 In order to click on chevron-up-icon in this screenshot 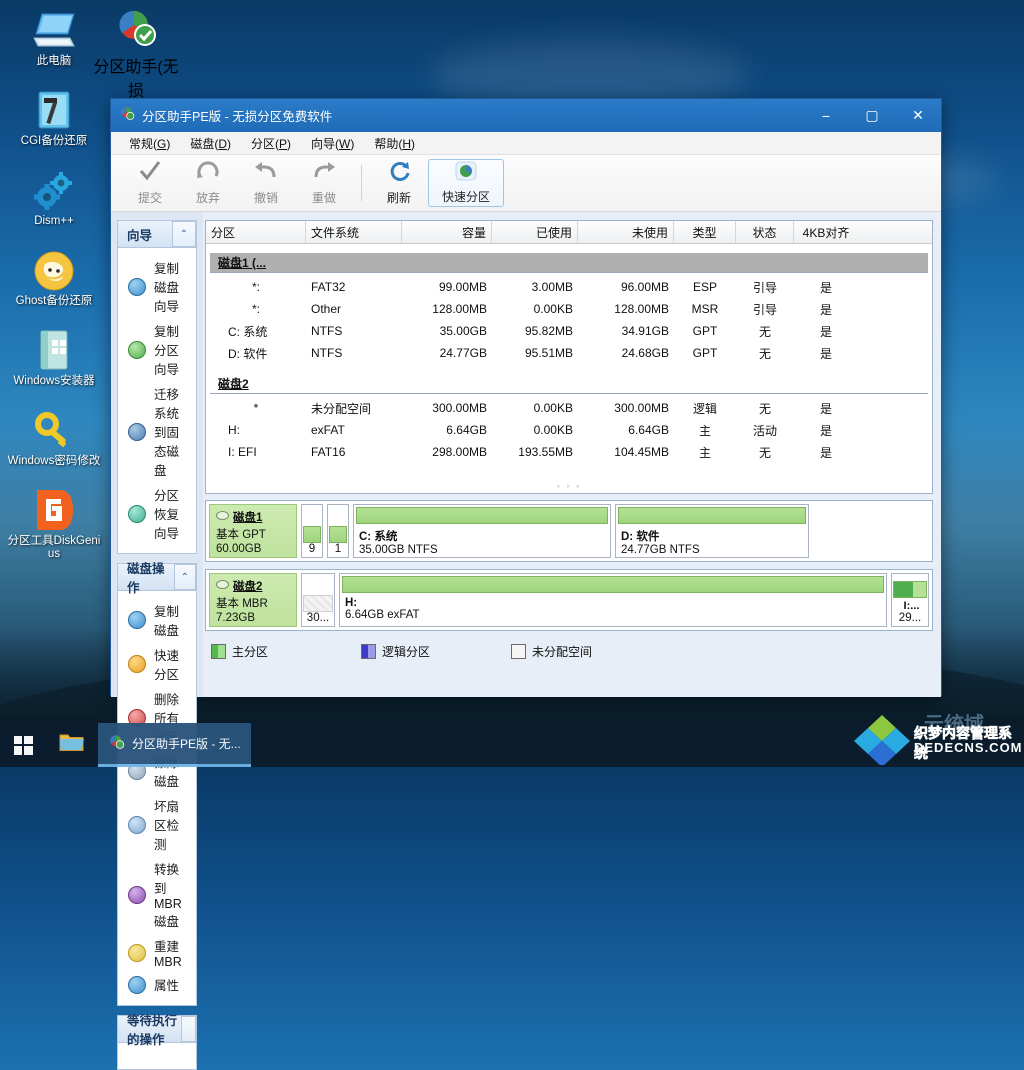, I will do `click(188, 1029)`.